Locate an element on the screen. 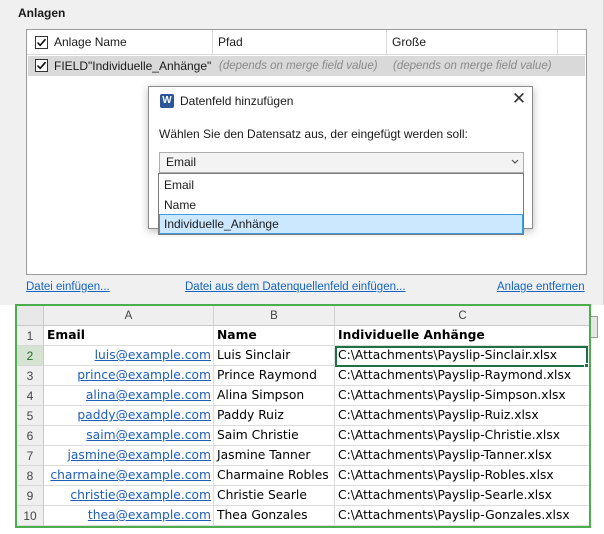  word-app-icon: W is located at coordinates (167, 101).